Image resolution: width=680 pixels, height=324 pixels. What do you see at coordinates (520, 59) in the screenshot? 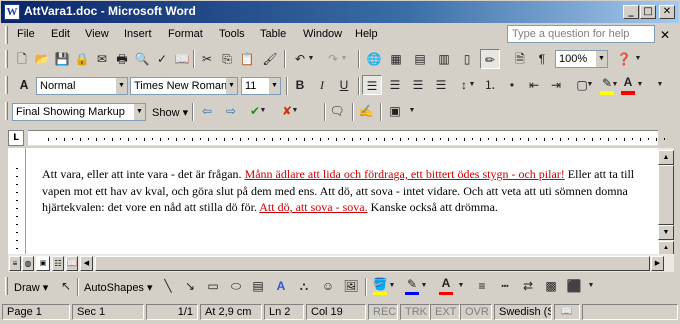
I see `document-map-icon: 🗎` at bounding box center [520, 59].